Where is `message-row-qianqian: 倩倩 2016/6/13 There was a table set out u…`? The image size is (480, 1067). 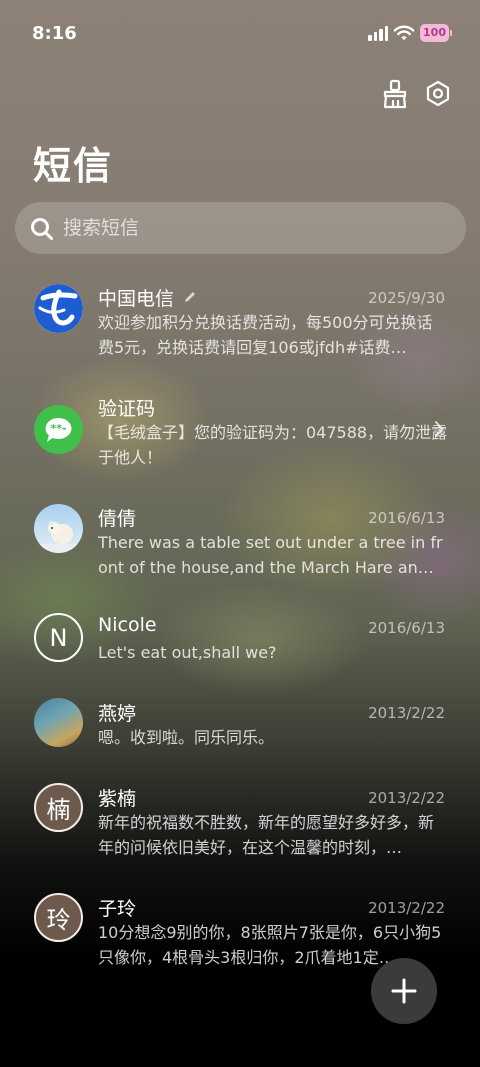
message-row-qianqian: 倩倩 2016/6/13 There was a table set out u… is located at coordinates (240, 540).